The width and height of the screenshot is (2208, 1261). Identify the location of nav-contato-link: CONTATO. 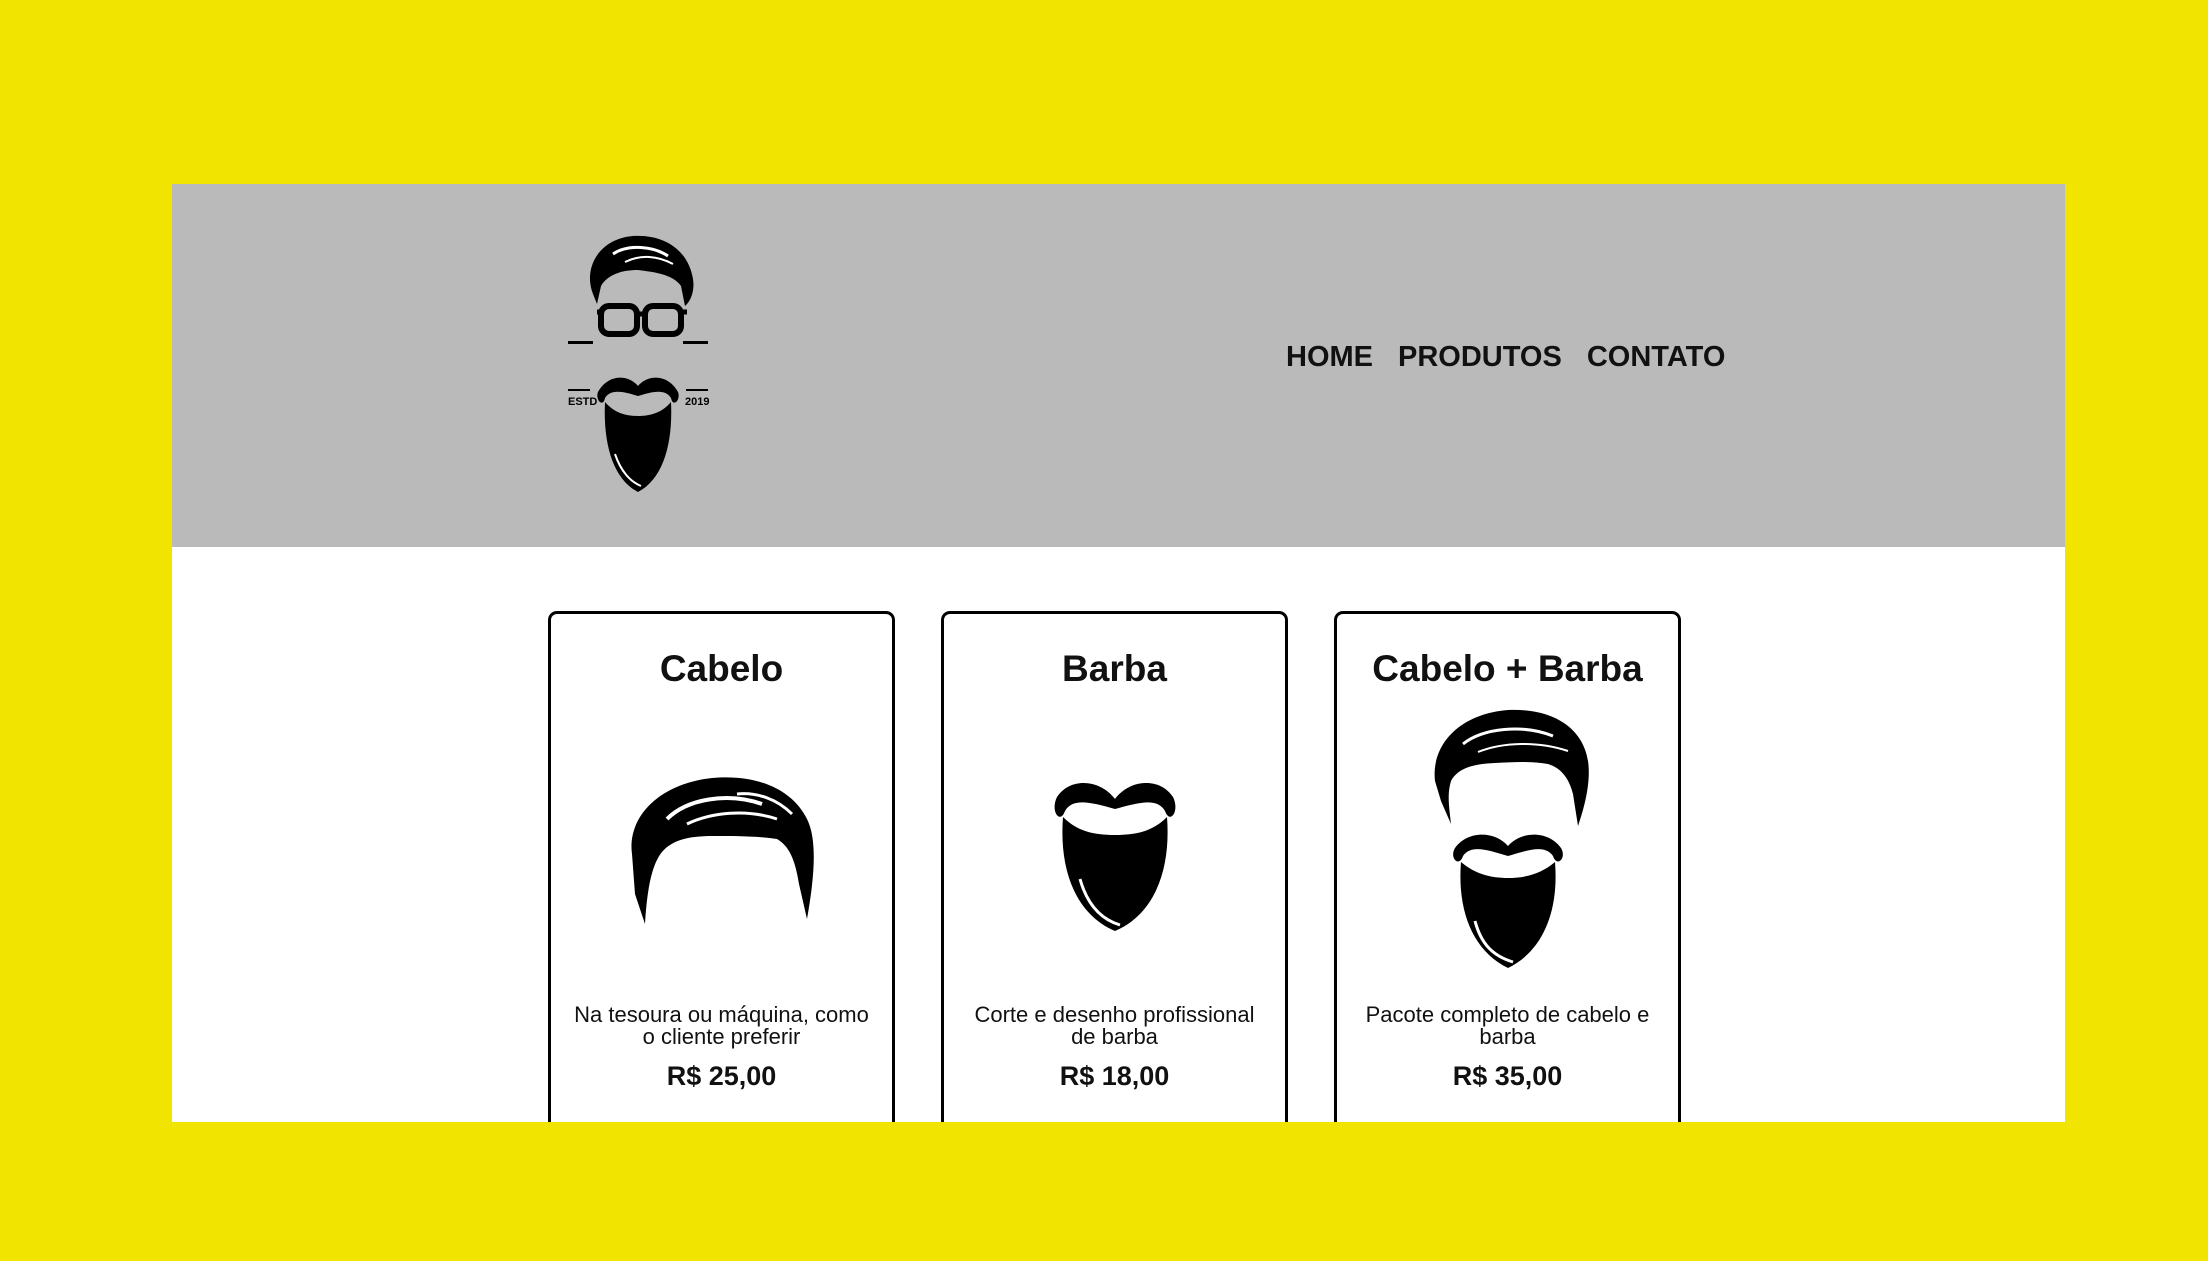
(1656, 357).